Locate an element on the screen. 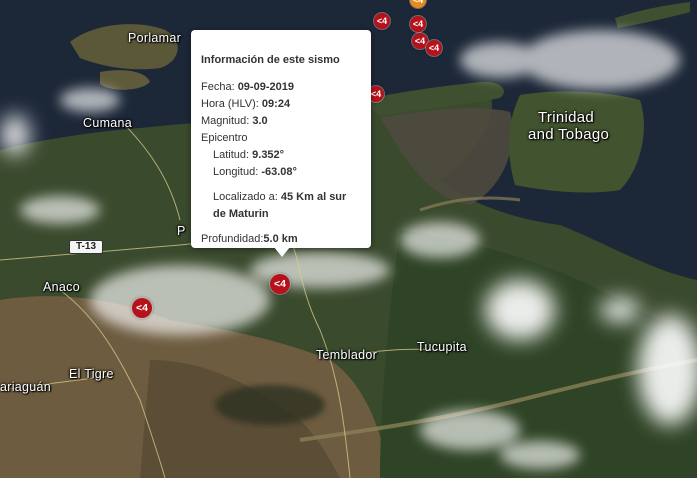  popup-magnitud: Magnitud: 3.0 is located at coordinates (234, 121).